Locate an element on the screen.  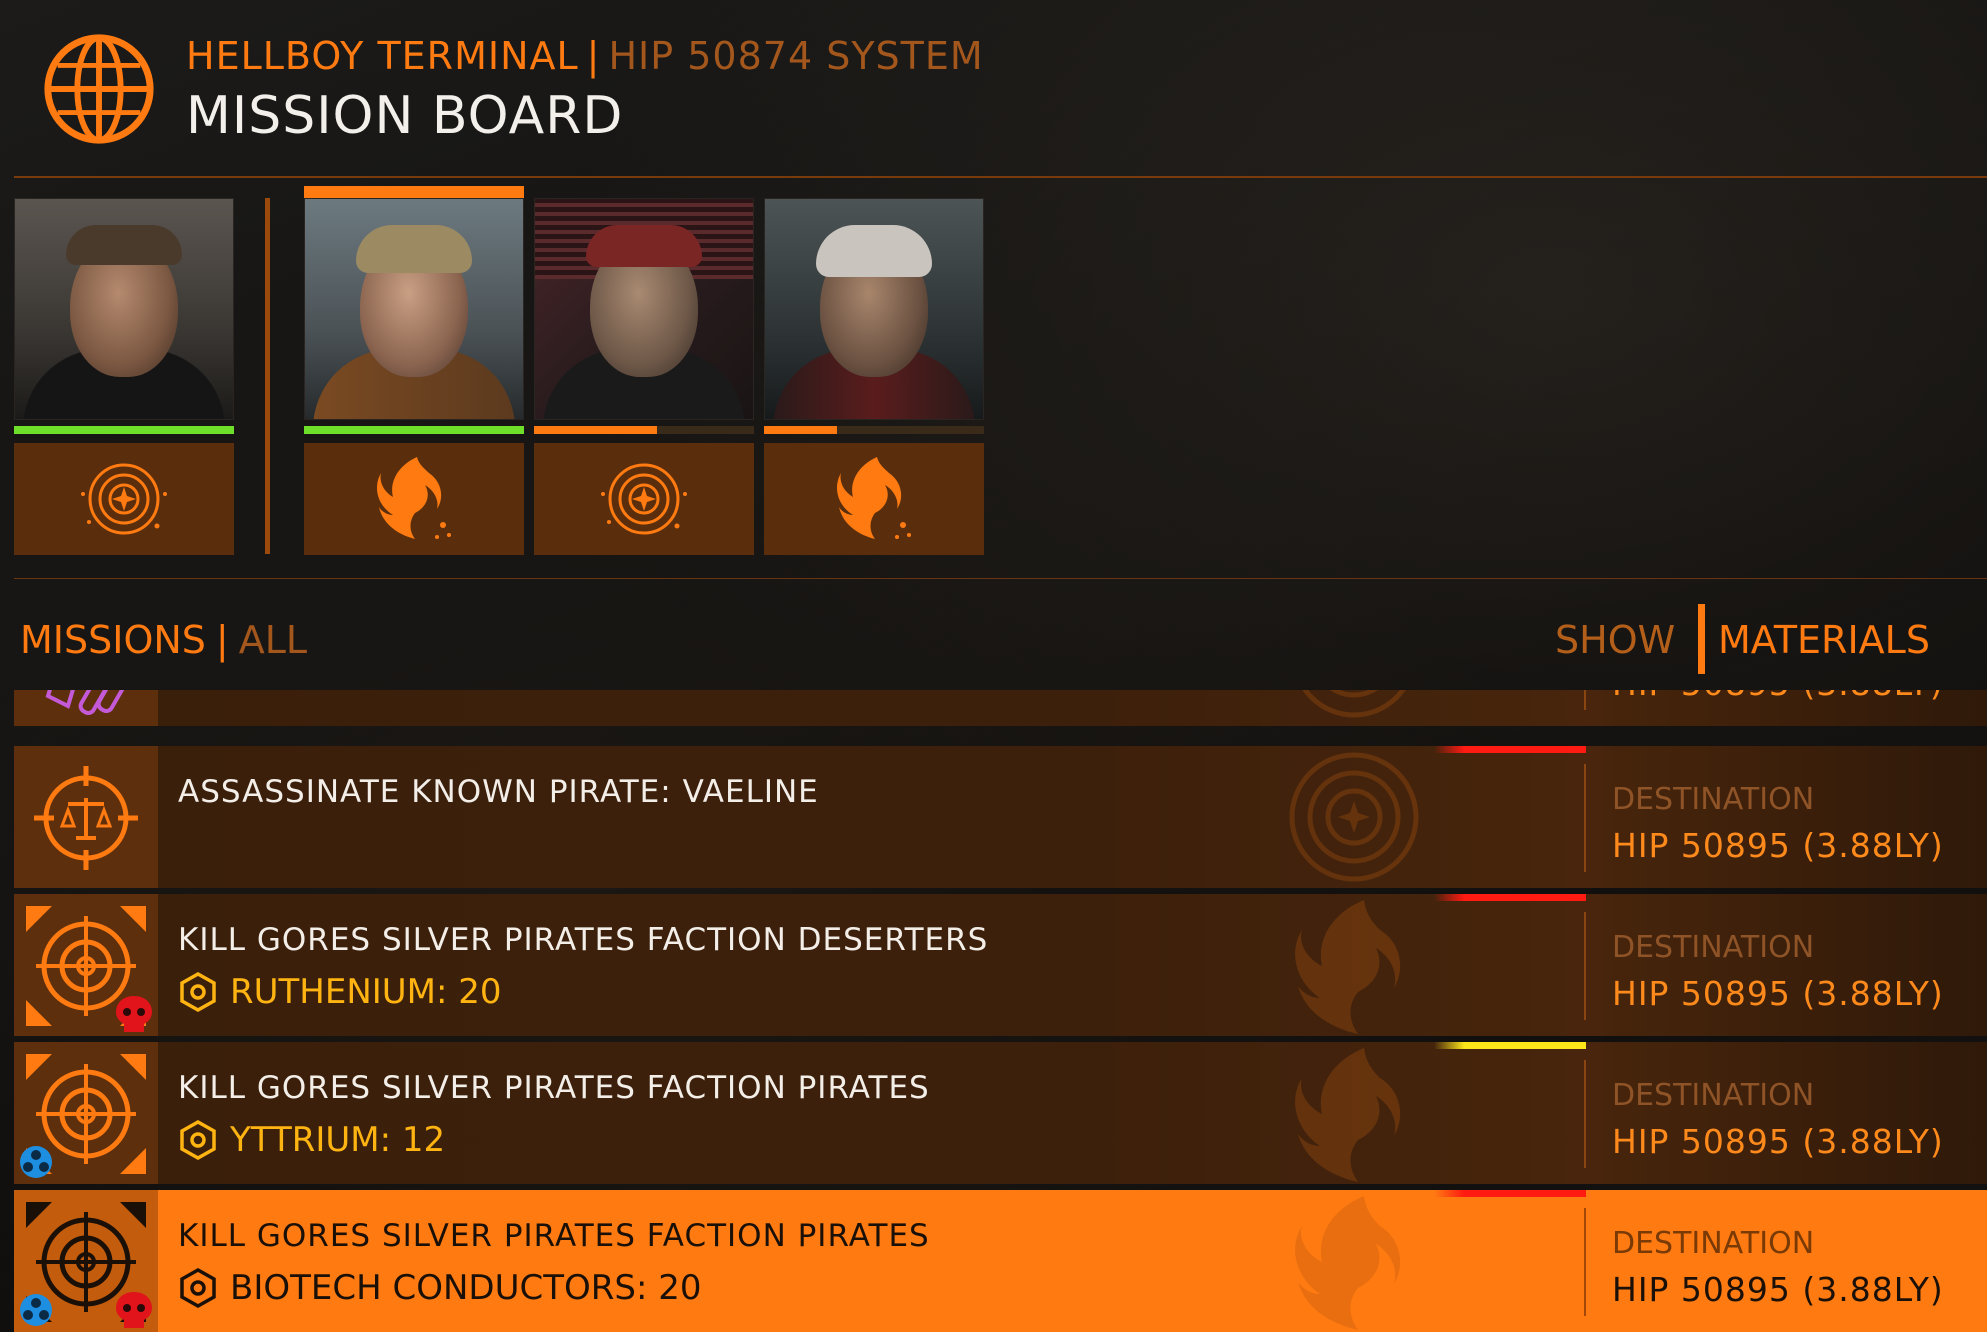
show-filter-select: MATERIALS is located at coordinates (1824, 640).